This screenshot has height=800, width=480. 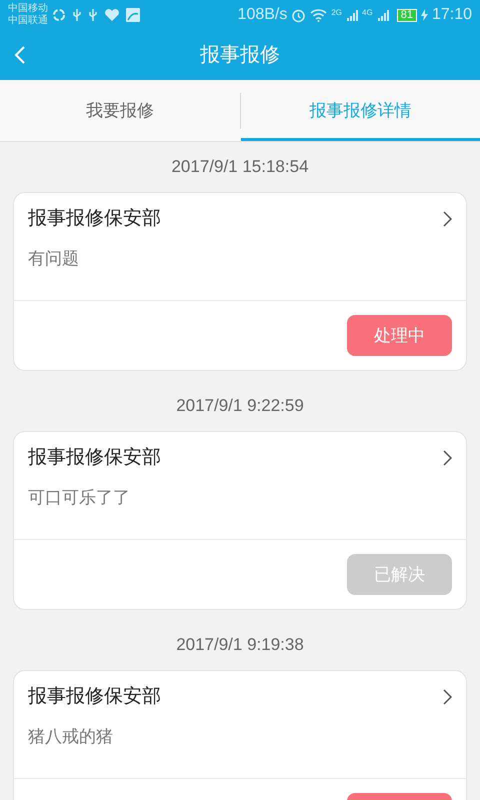 What do you see at coordinates (424, 15) in the screenshot?
I see `charging-icon` at bounding box center [424, 15].